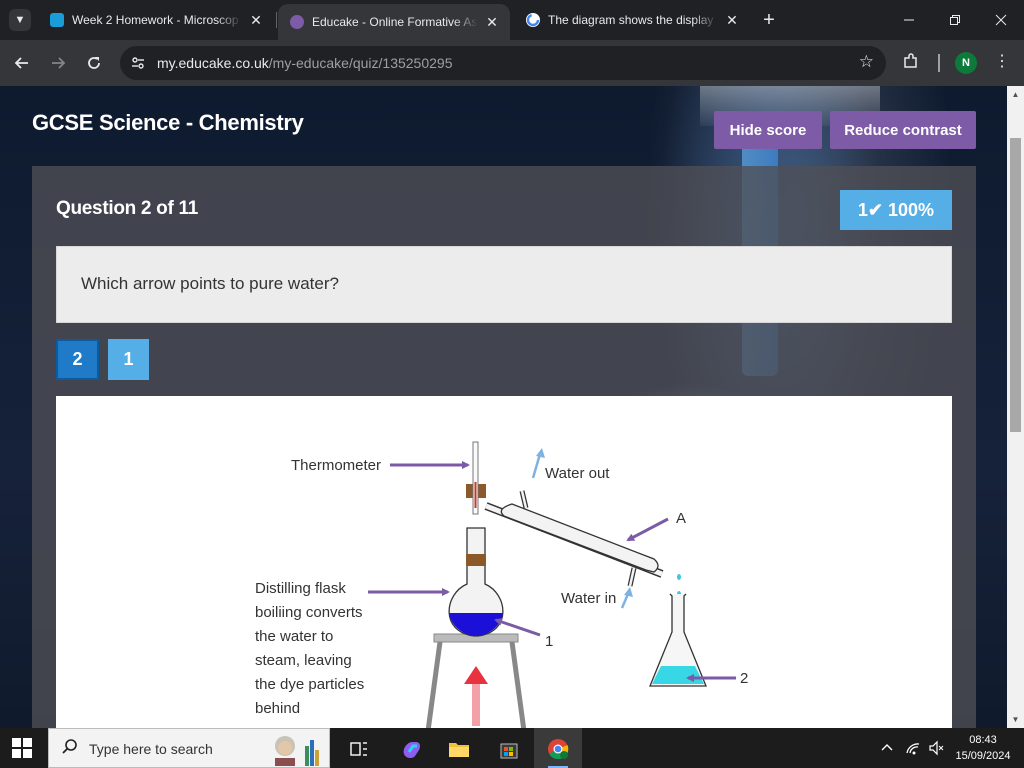 The image size is (1024, 768). I want to click on windows-start-icon, so click(22, 748).